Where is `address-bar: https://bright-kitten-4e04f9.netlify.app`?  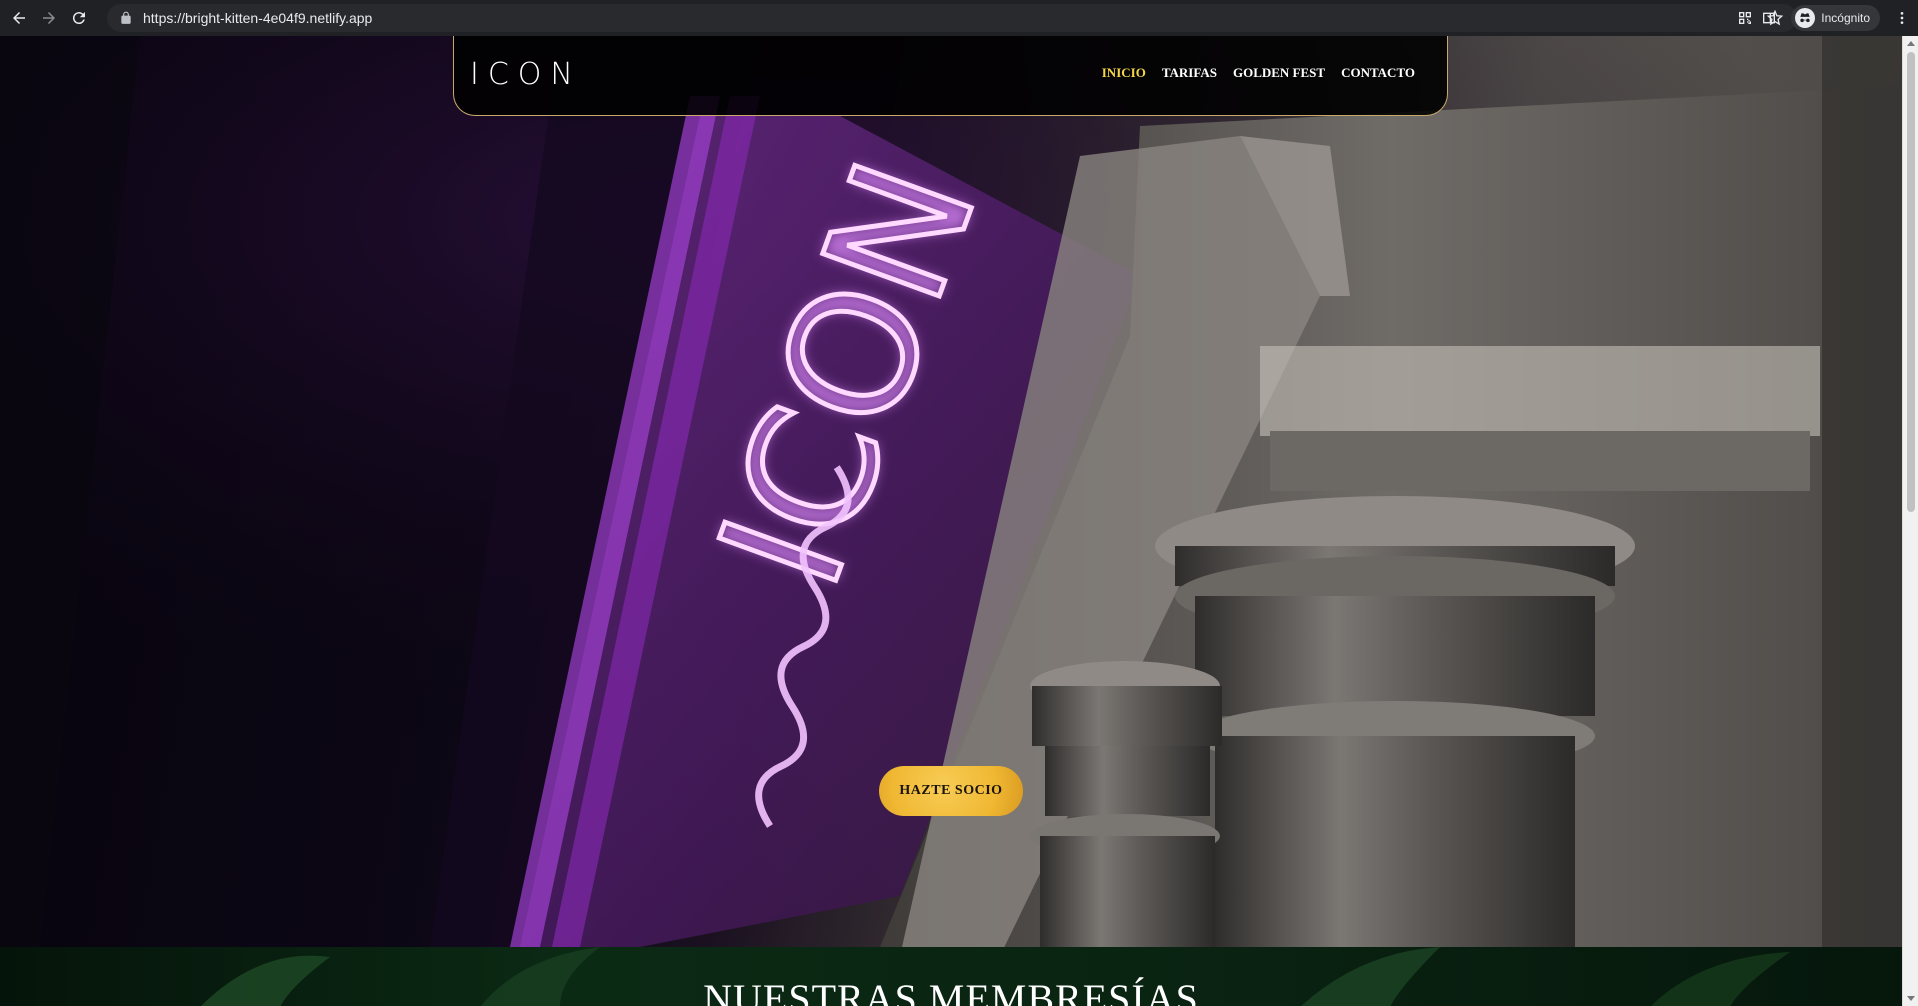
address-bar: https://bright-kitten-4e04f9.netlify.app is located at coordinates (952, 18).